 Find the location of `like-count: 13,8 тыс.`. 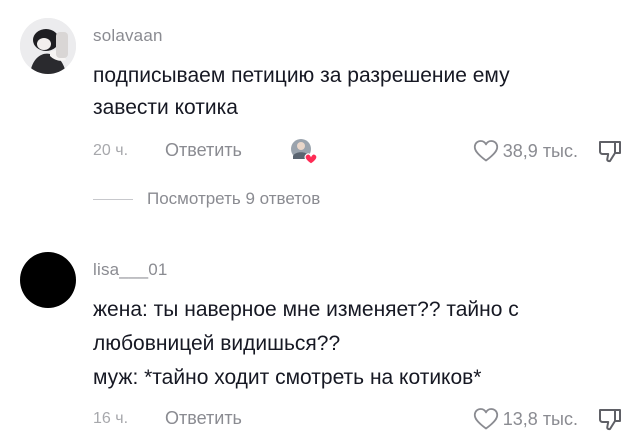

like-count: 13,8 тыс. is located at coordinates (540, 418).